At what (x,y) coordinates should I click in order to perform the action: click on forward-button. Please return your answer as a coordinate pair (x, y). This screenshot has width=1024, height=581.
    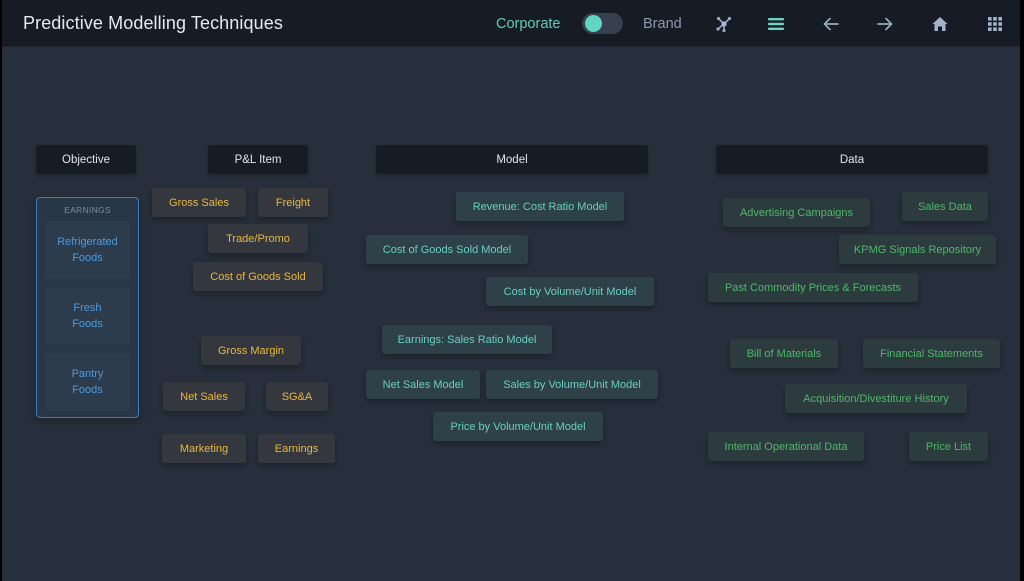
    Looking at the image, I should click on (885, 24).